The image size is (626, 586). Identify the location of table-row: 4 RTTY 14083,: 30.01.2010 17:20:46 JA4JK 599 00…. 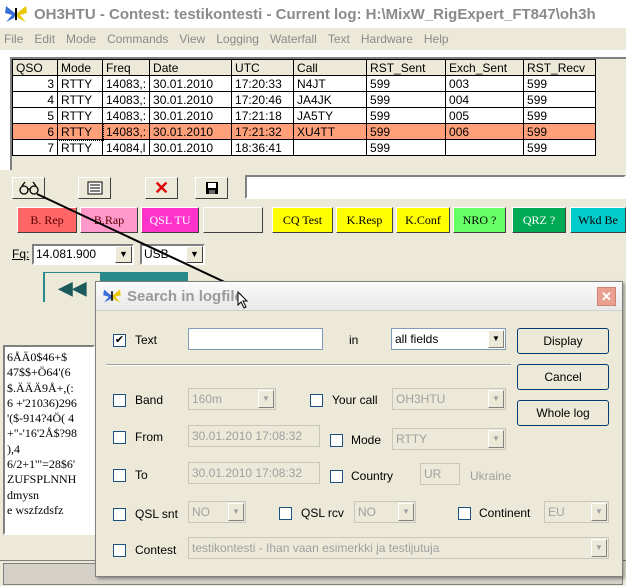
(304, 99).